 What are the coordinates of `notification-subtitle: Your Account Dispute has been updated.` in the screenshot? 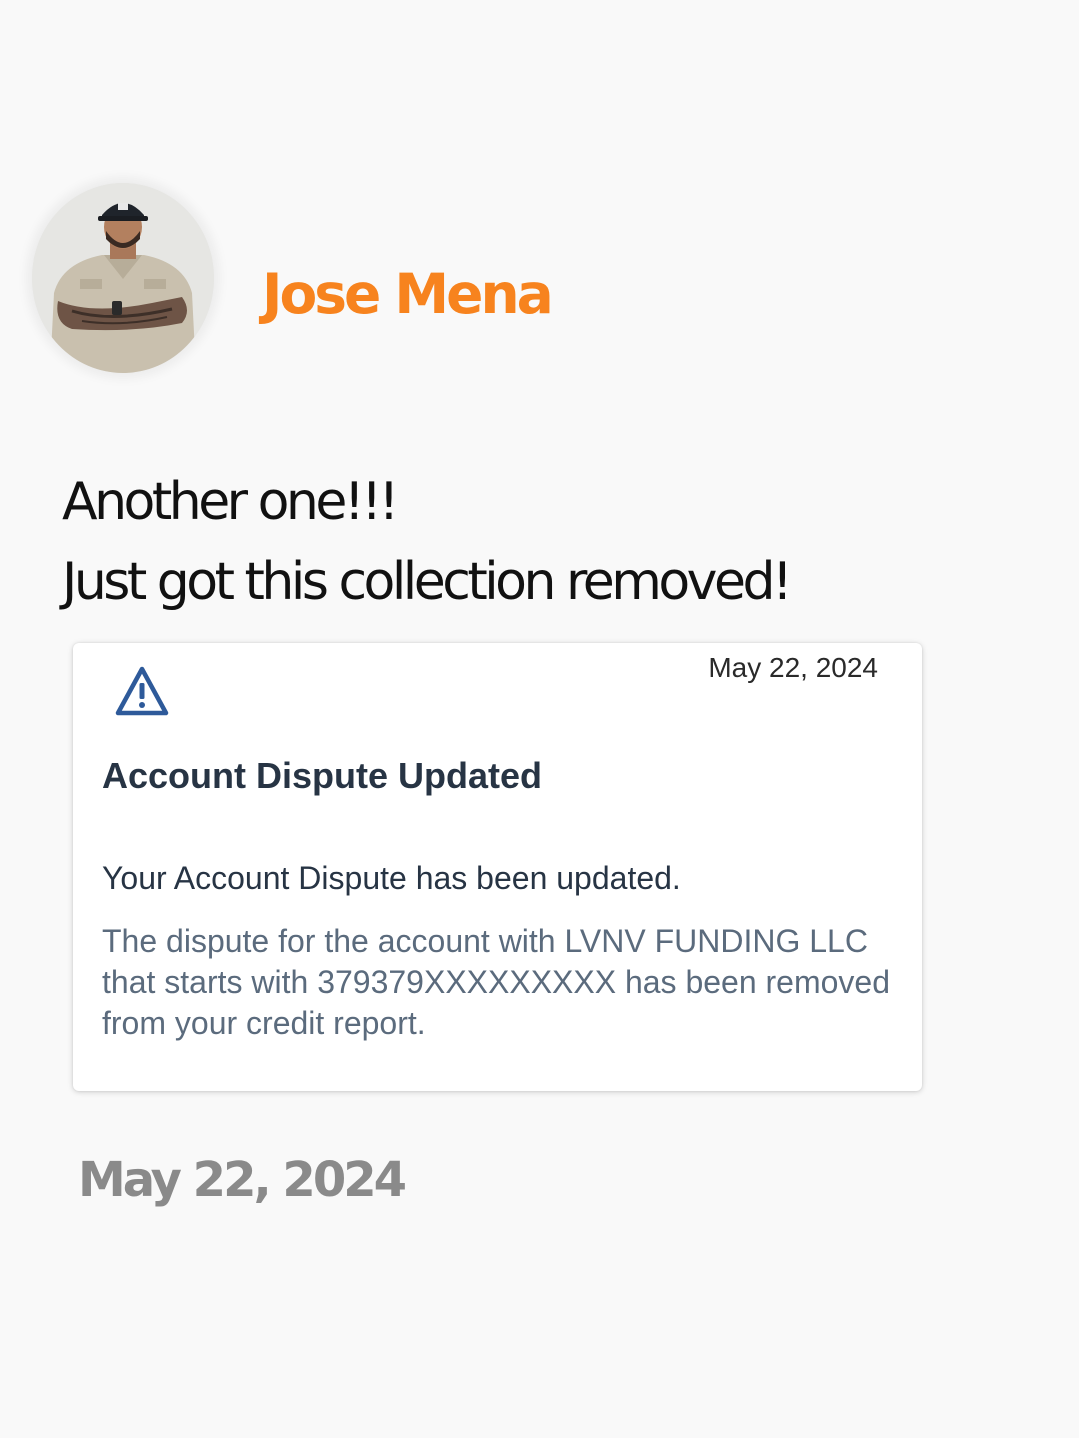 It's located at (391, 878).